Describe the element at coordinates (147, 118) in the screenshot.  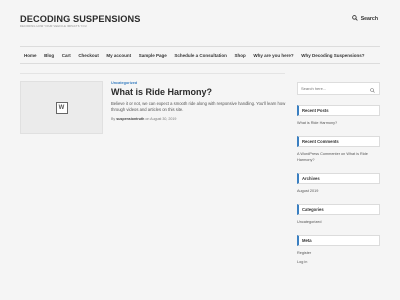
I see `post-meta-on: on` at that location.